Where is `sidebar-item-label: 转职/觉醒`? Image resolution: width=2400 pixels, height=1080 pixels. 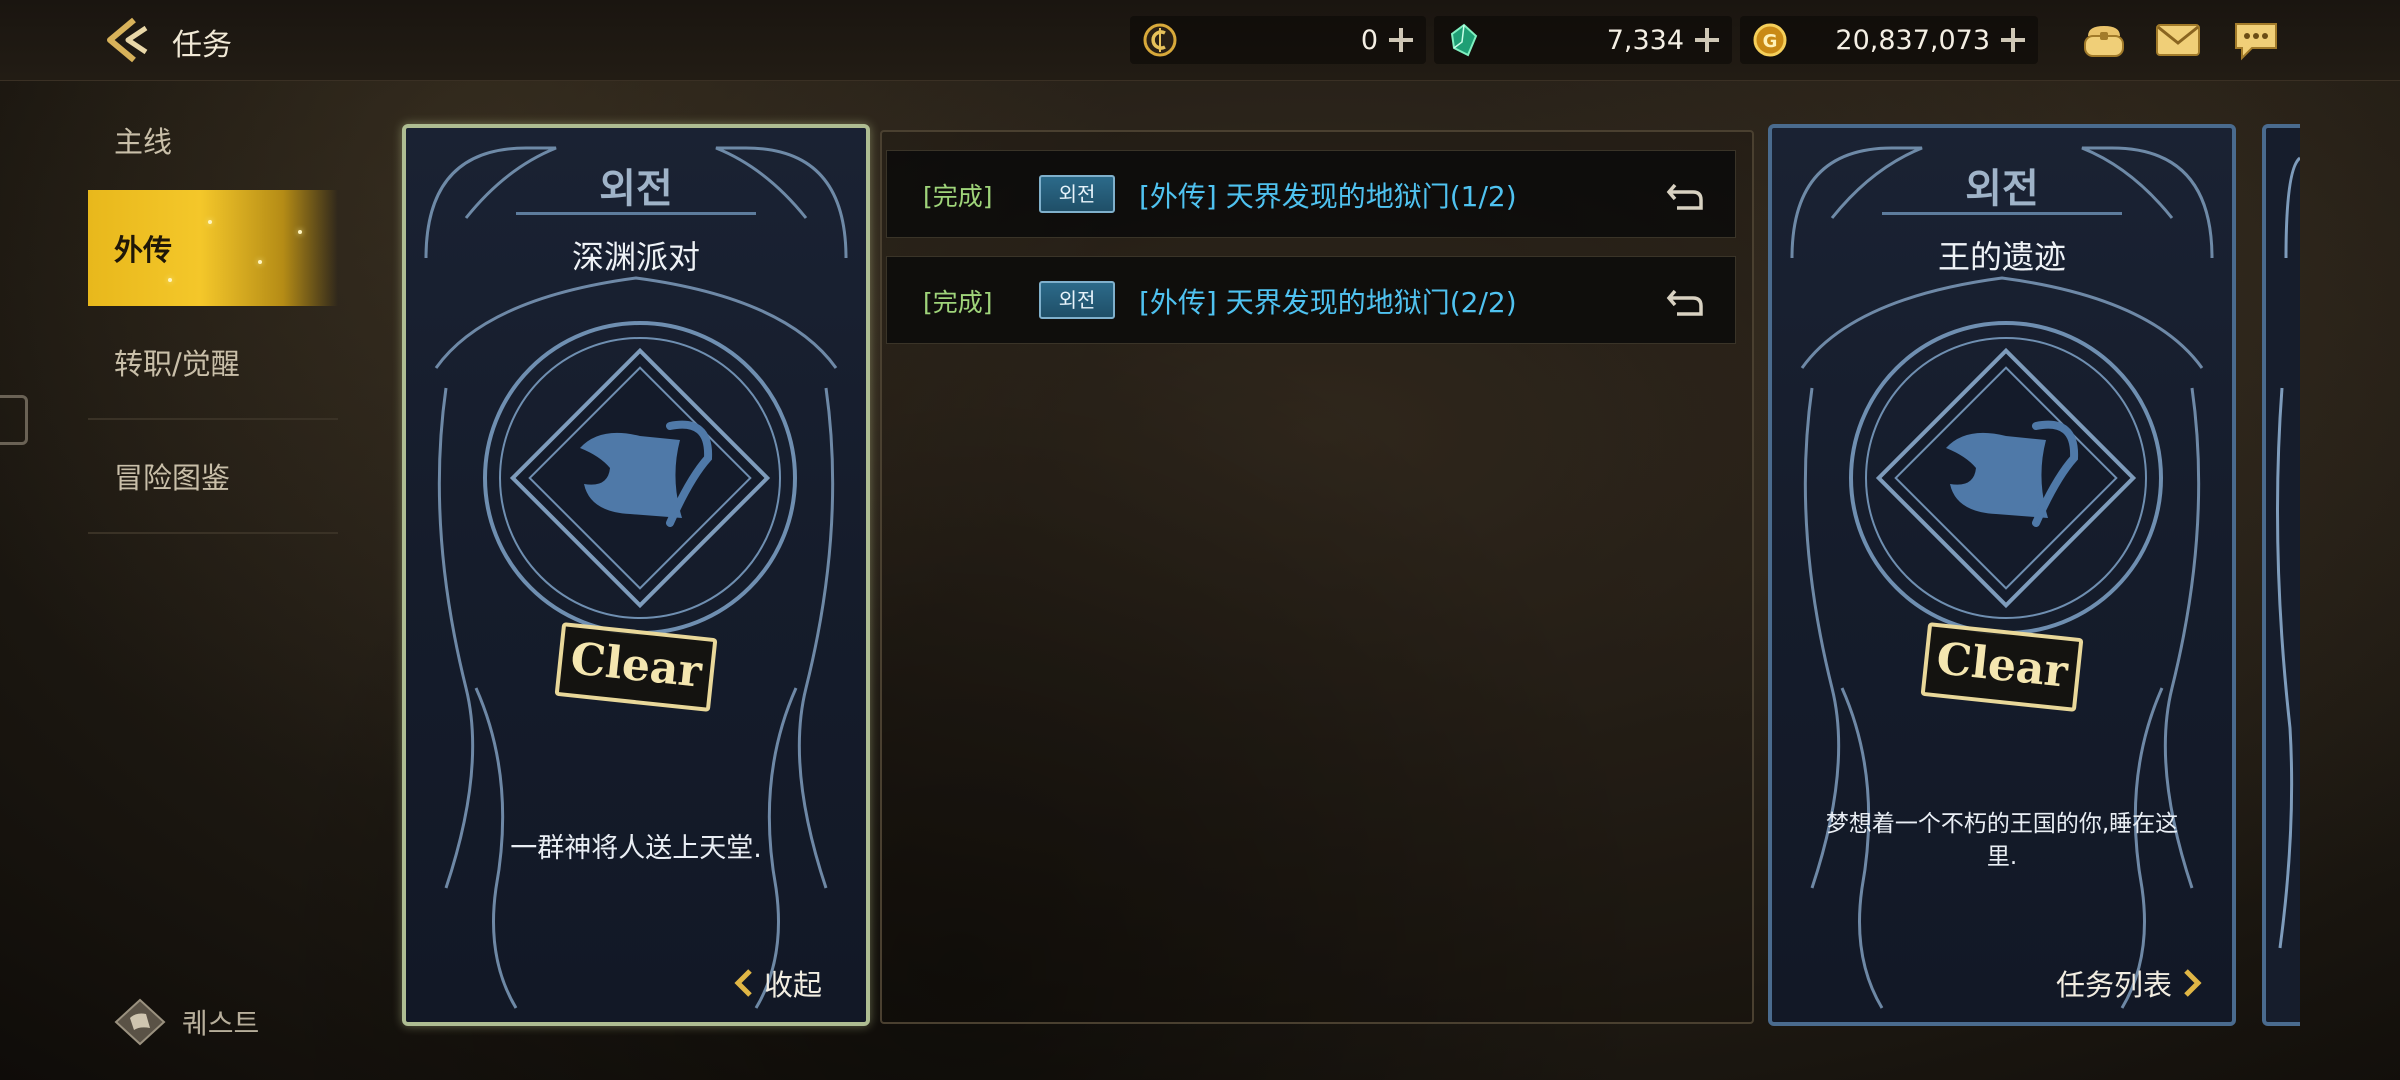 sidebar-item-label: 转职/觉醒 is located at coordinates (177, 364).